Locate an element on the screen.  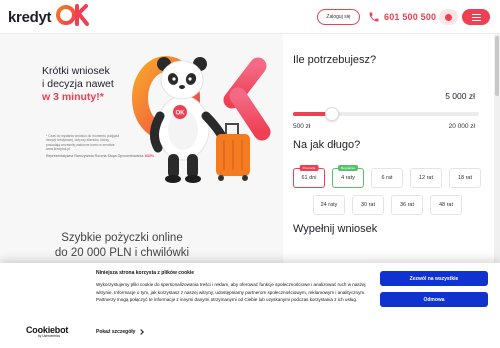
term-label: 18 rat is located at coordinates (465, 178).